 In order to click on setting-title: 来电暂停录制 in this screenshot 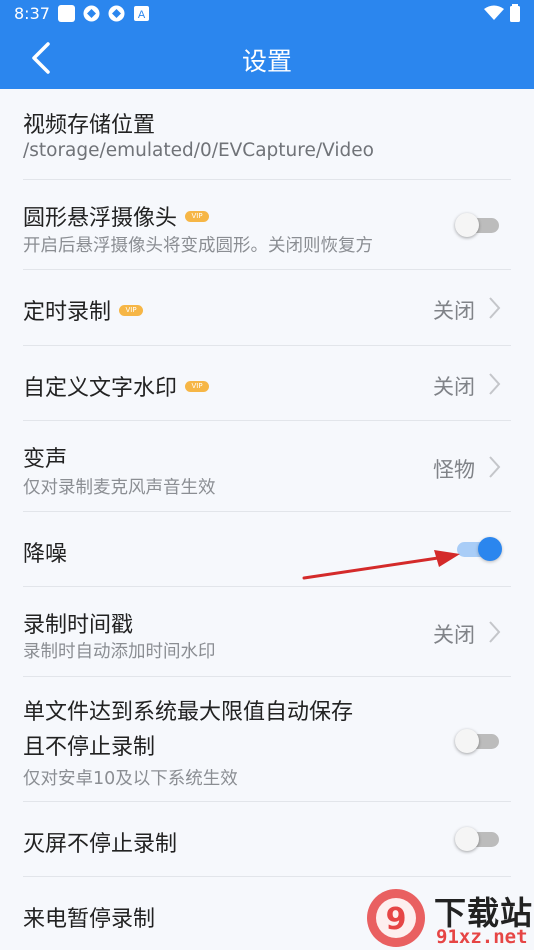, I will do `click(89, 919)`.